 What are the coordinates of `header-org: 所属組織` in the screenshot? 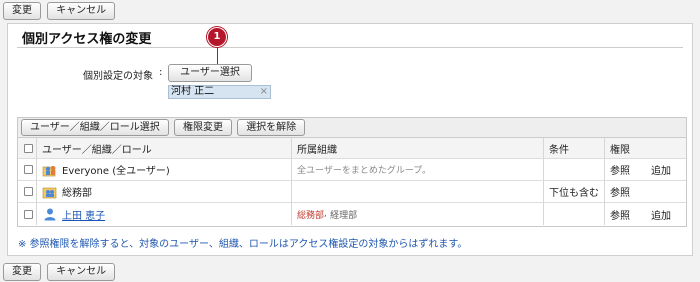 It's located at (317, 150).